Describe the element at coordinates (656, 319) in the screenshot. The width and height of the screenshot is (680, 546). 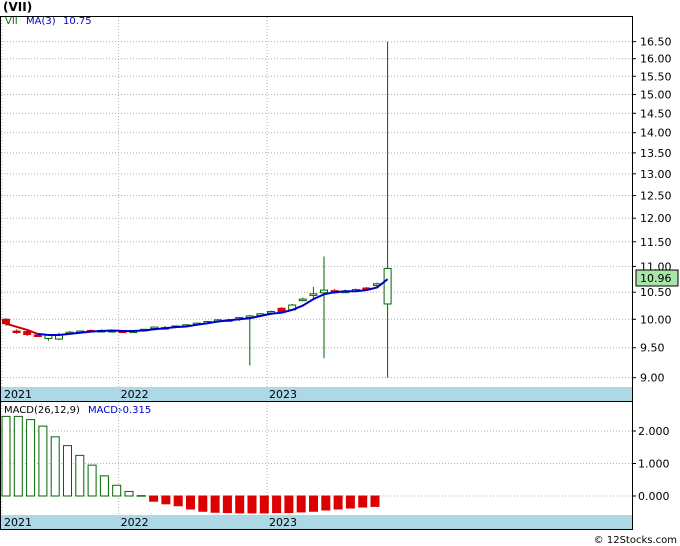
I see `price-tick-label: 10.00` at that location.